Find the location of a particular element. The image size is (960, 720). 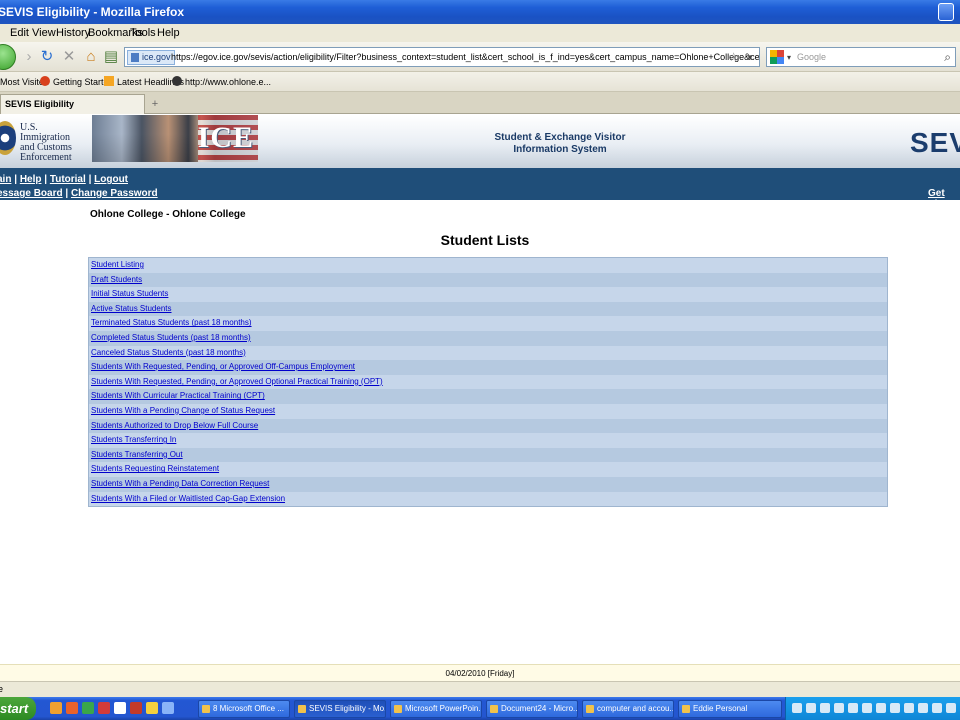

agency-name: U.S. Immigration and Customs Enforcement is located at coordinates (46, 142).